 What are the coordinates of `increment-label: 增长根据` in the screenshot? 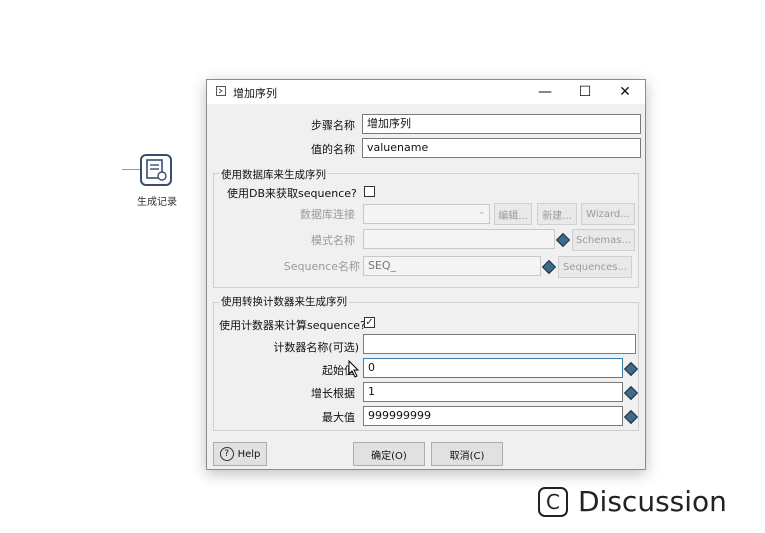 It's located at (333, 393).